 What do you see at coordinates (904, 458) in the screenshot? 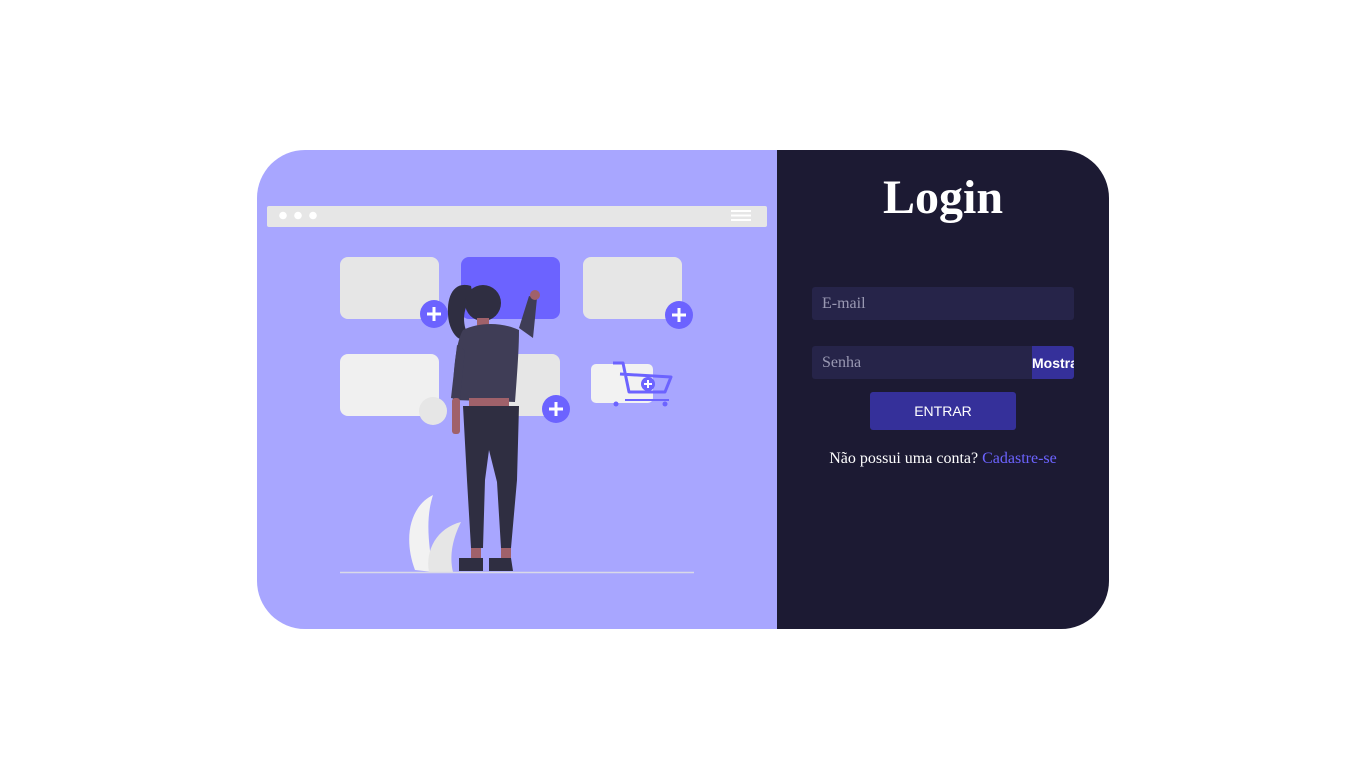
I see `signup-prompt-text: Não possui uma conta?` at bounding box center [904, 458].